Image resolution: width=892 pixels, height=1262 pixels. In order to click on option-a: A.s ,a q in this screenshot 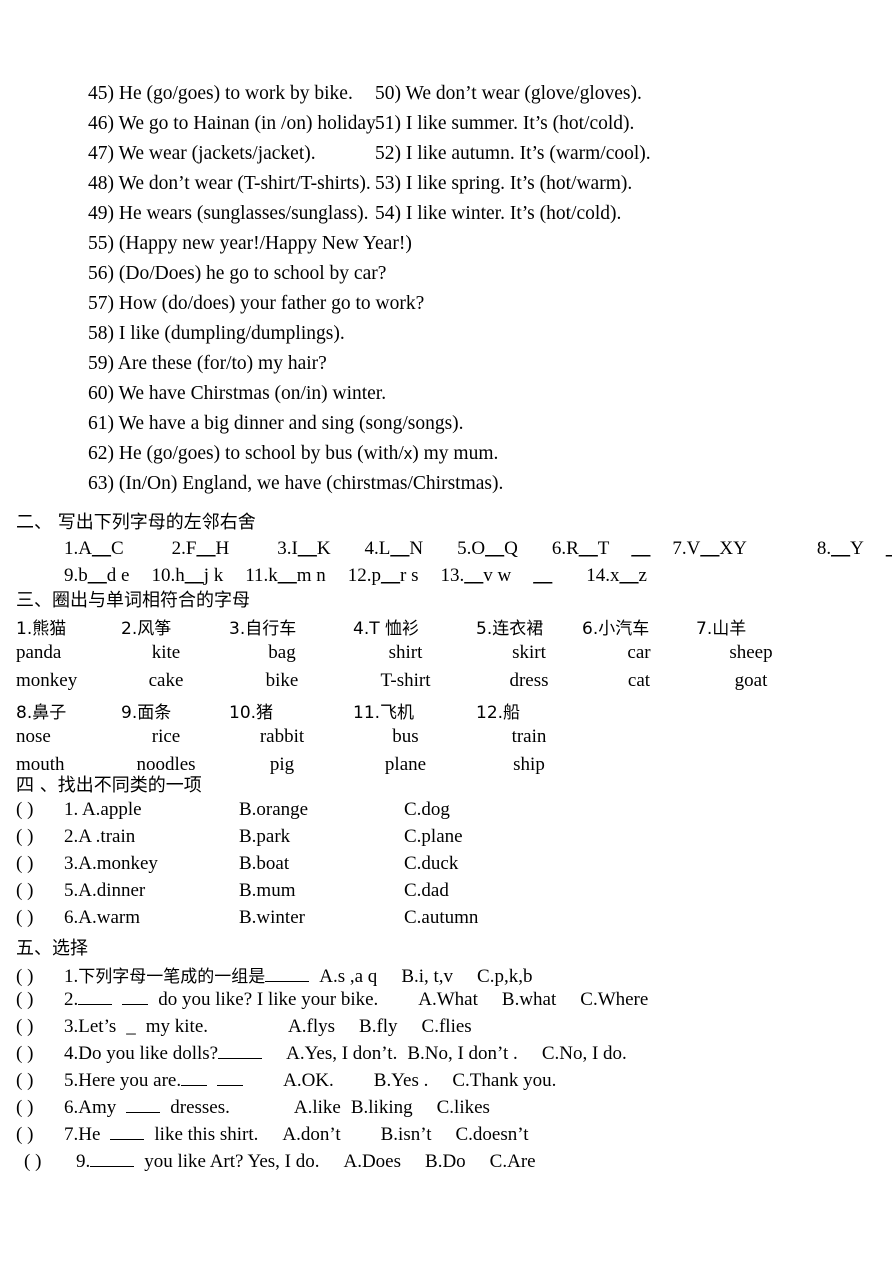, I will do `click(348, 977)`.